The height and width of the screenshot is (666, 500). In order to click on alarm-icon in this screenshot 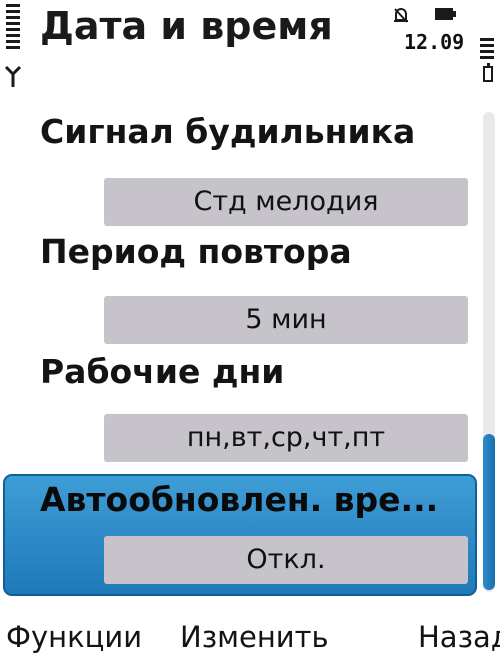, I will do `click(401, 15)`.